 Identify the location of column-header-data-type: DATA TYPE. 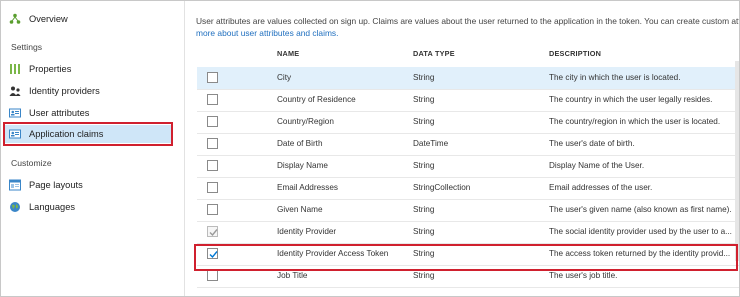
(434, 53).